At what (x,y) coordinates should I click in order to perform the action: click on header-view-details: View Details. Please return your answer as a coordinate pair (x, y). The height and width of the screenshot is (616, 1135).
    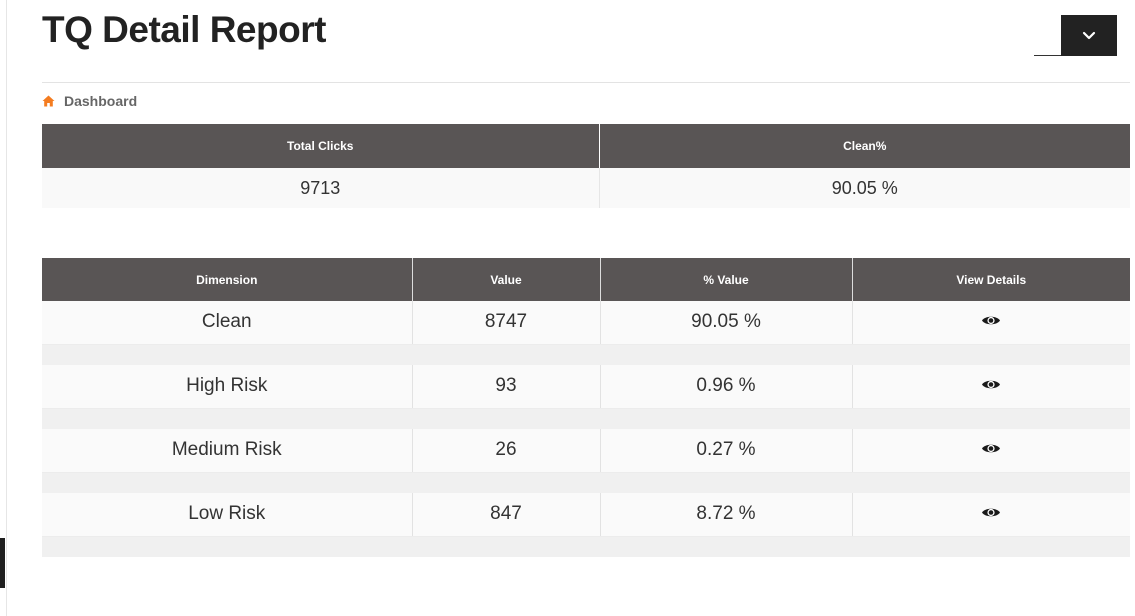
    Looking at the image, I should click on (991, 279).